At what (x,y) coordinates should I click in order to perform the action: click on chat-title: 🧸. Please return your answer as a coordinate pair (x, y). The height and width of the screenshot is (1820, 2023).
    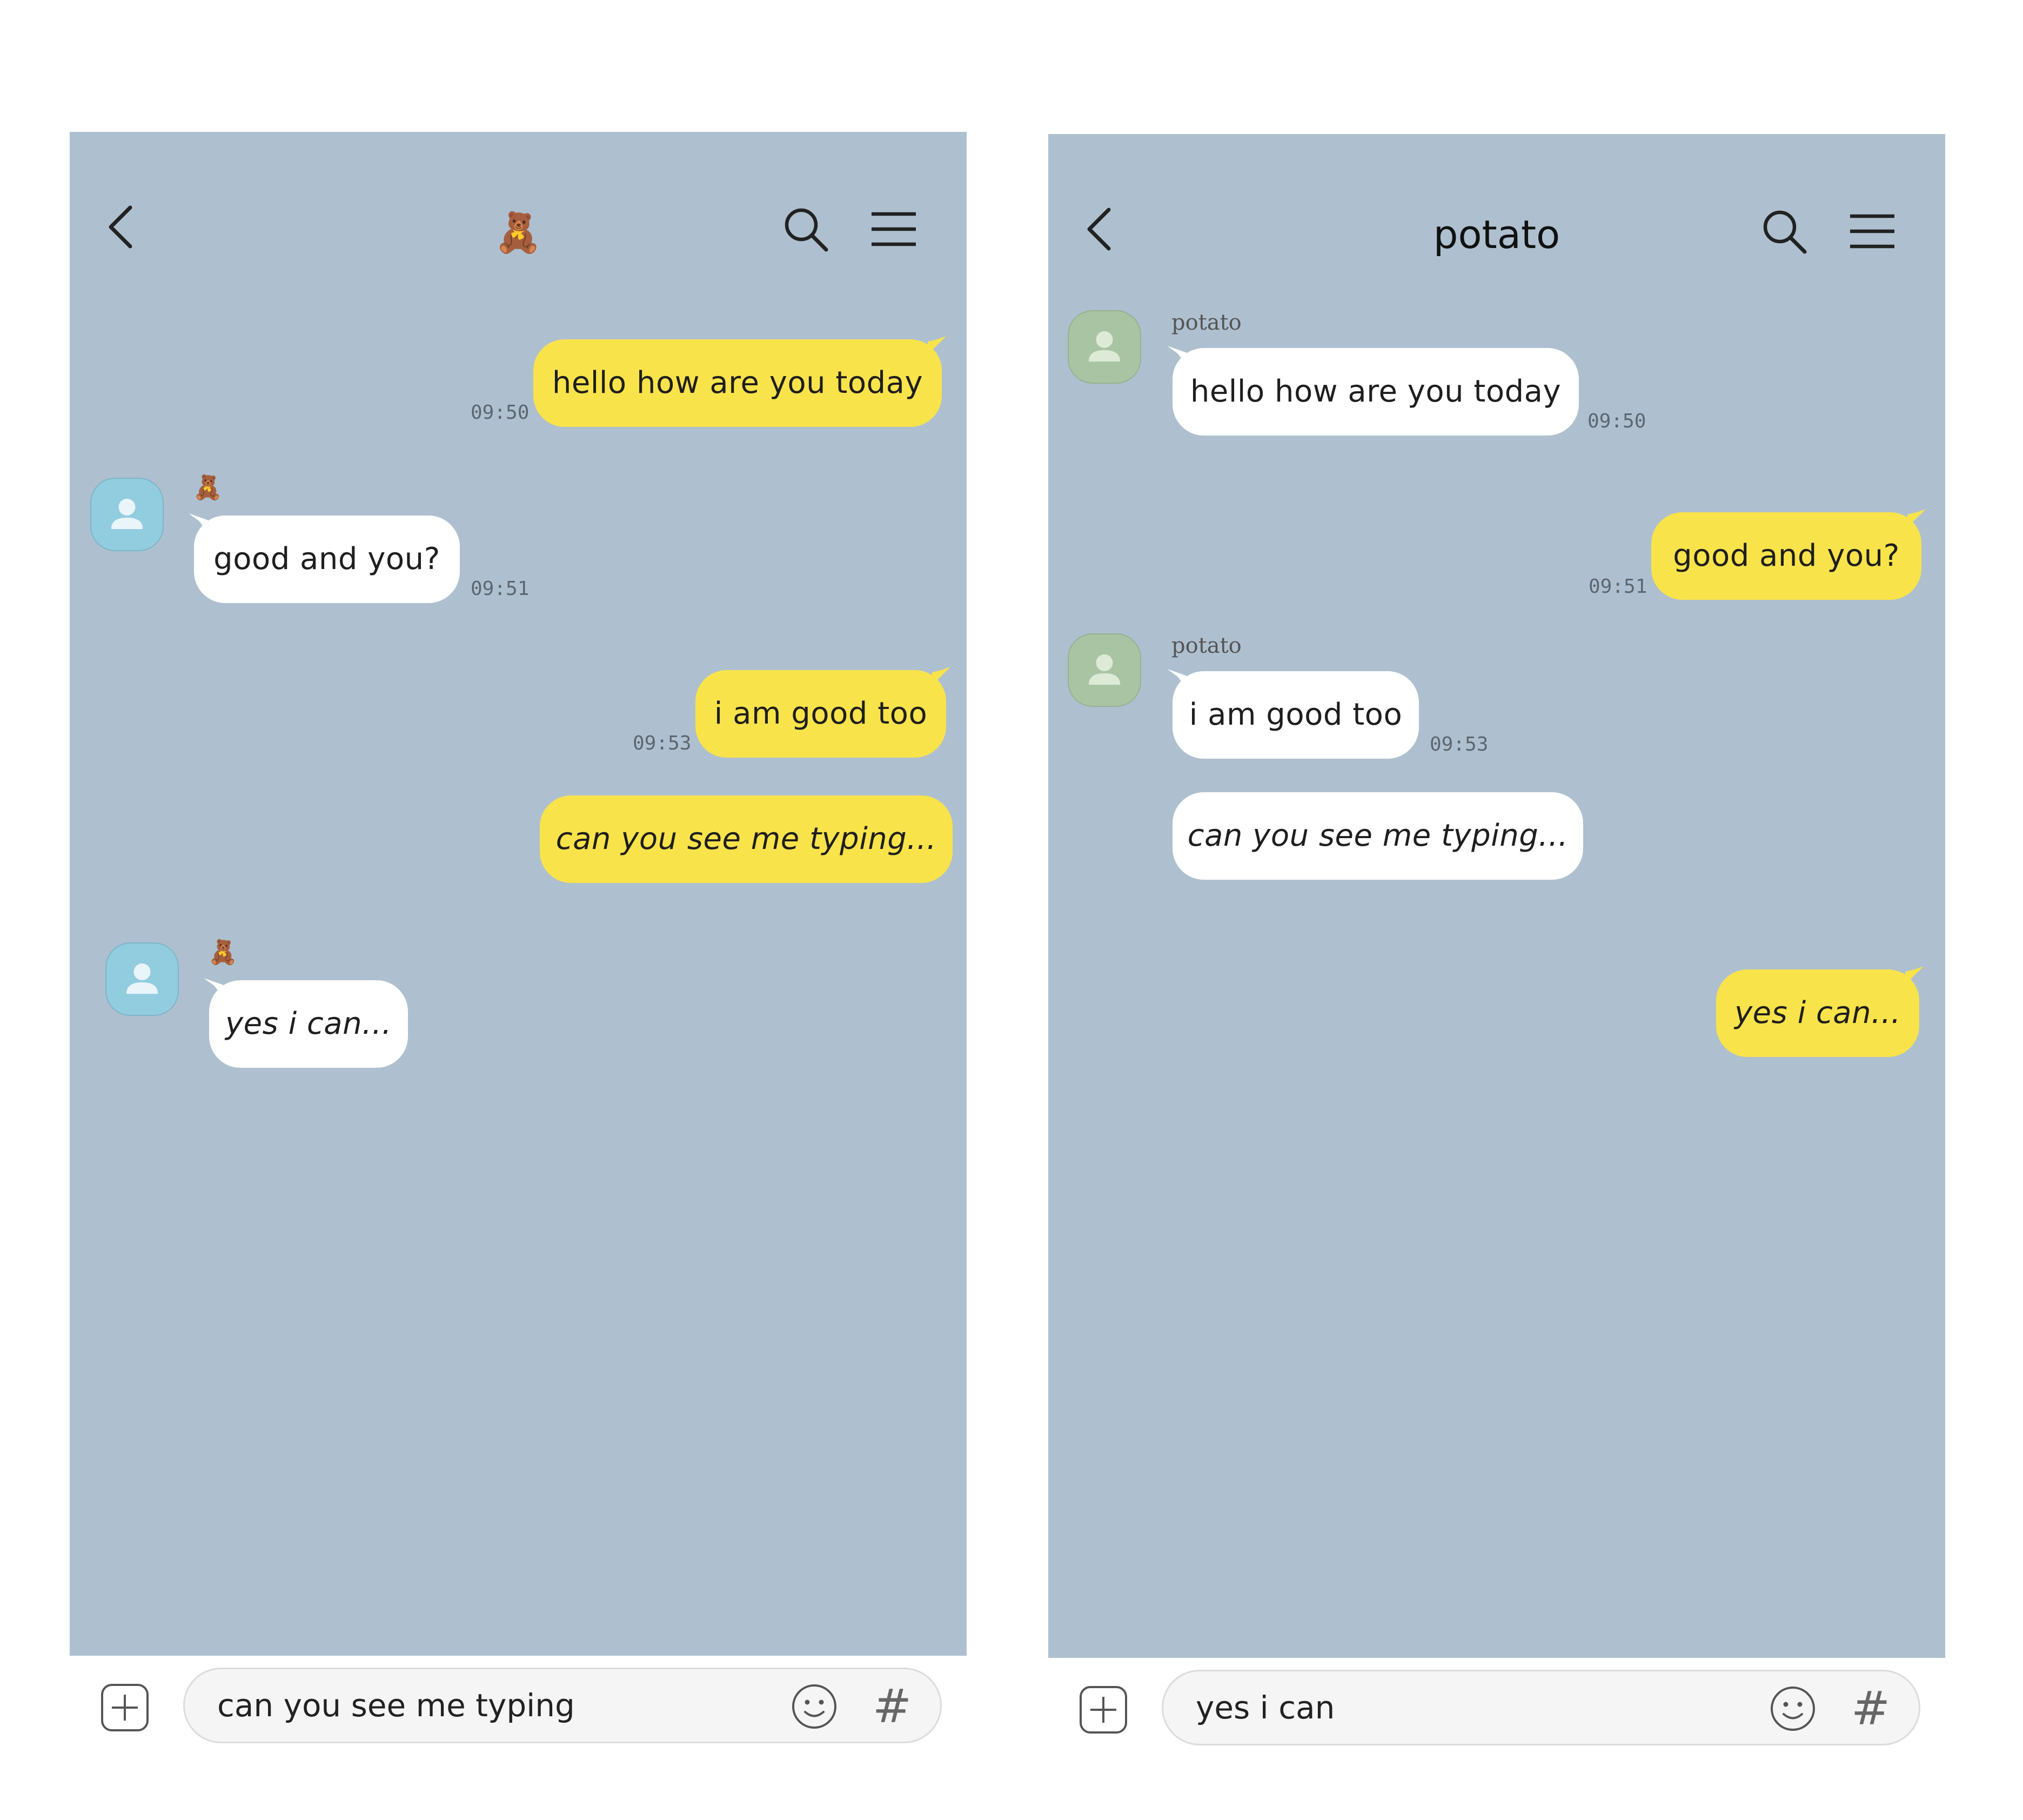
    Looking at the image, I should click on (518, 233).